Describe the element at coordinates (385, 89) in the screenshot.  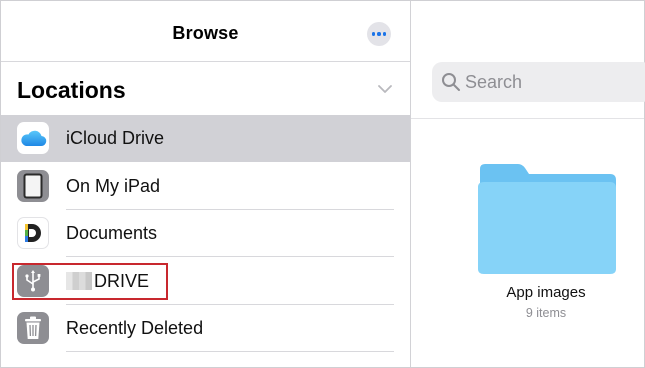
I see `chevron-down-icon` at that location.